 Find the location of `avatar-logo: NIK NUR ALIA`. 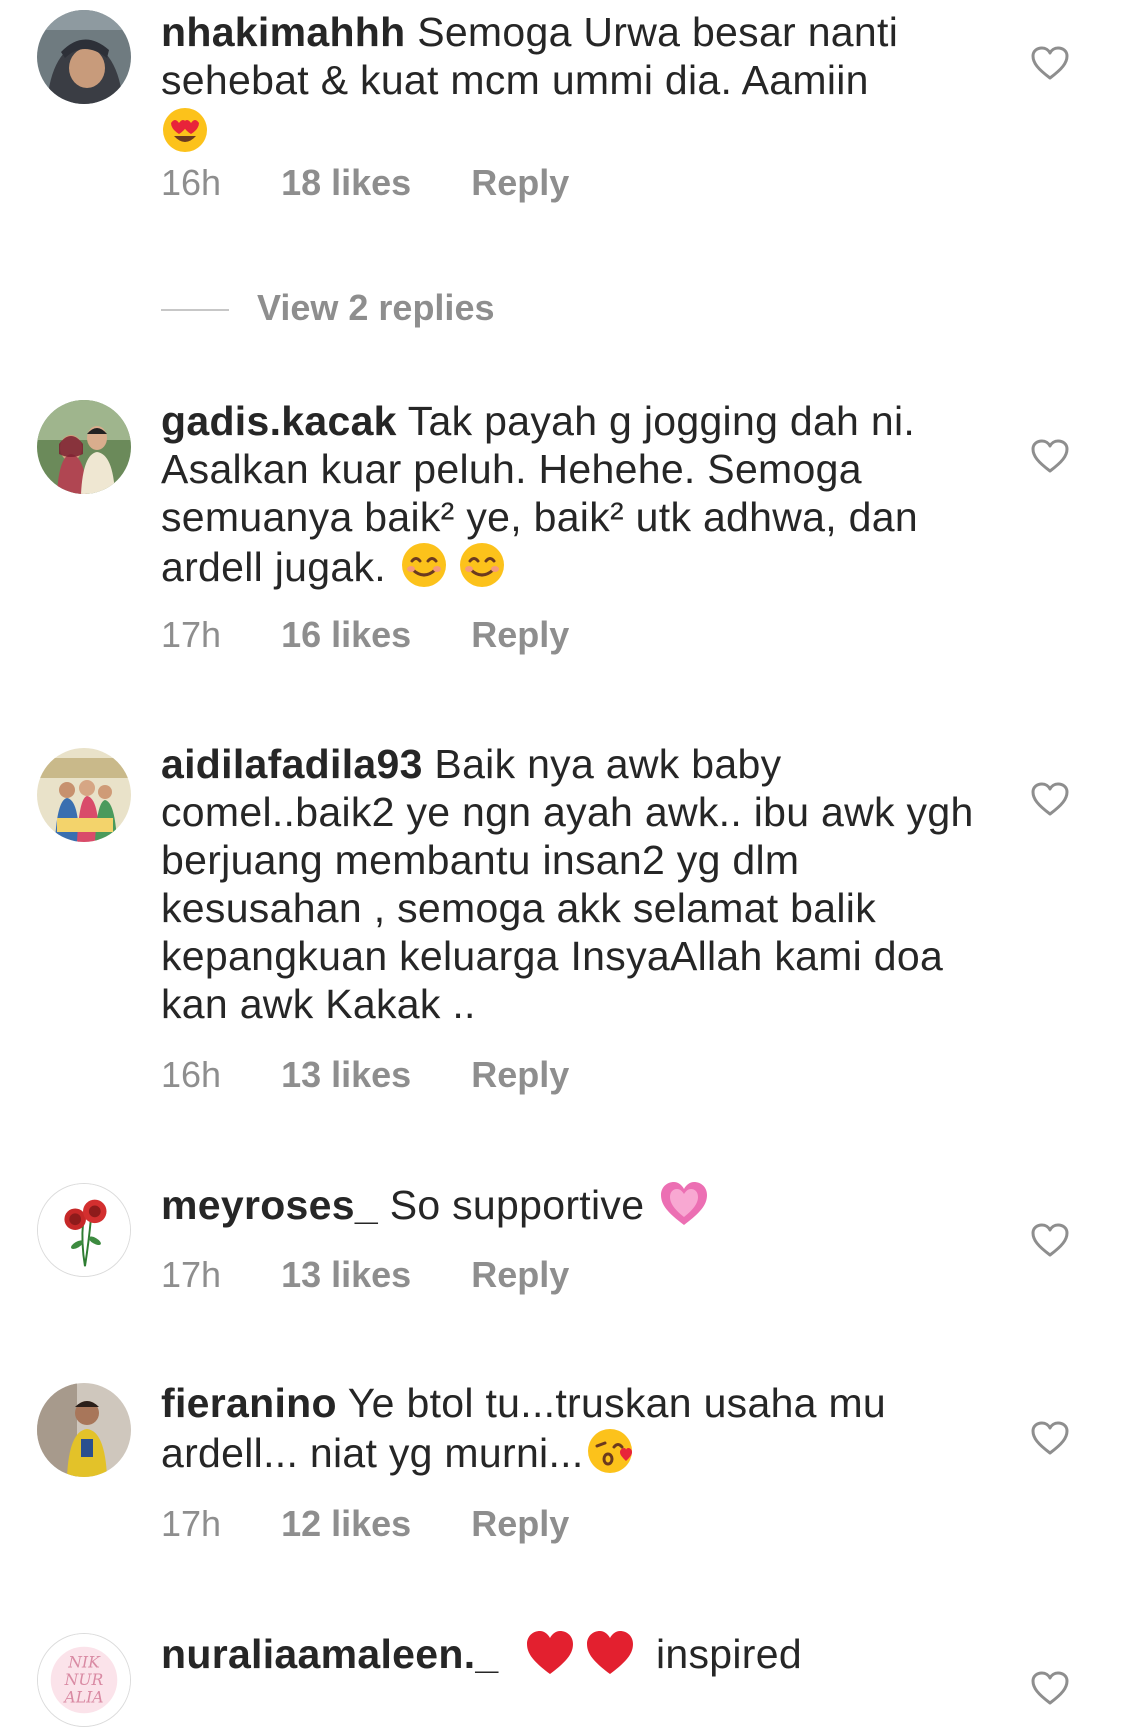

avatar-logo: NIK NUR ALIA is located at coordinates (84, 1680).